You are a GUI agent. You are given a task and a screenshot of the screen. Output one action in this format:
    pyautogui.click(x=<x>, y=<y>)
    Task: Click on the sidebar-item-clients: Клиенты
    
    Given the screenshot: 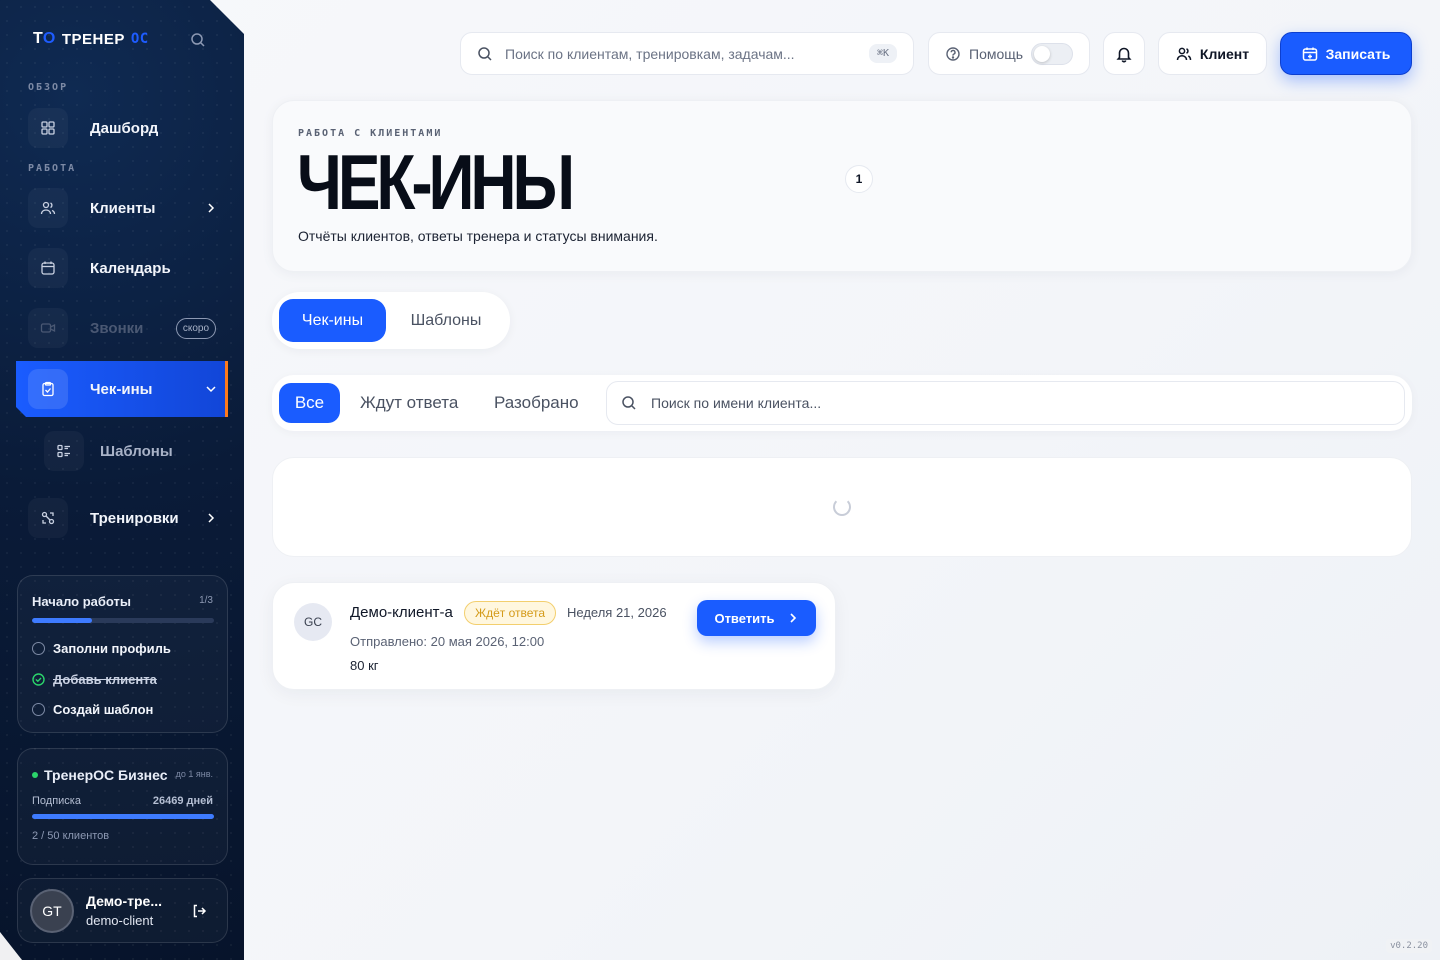 What is the action you would take?
    pyautogui.click(x=128, y=208)
    